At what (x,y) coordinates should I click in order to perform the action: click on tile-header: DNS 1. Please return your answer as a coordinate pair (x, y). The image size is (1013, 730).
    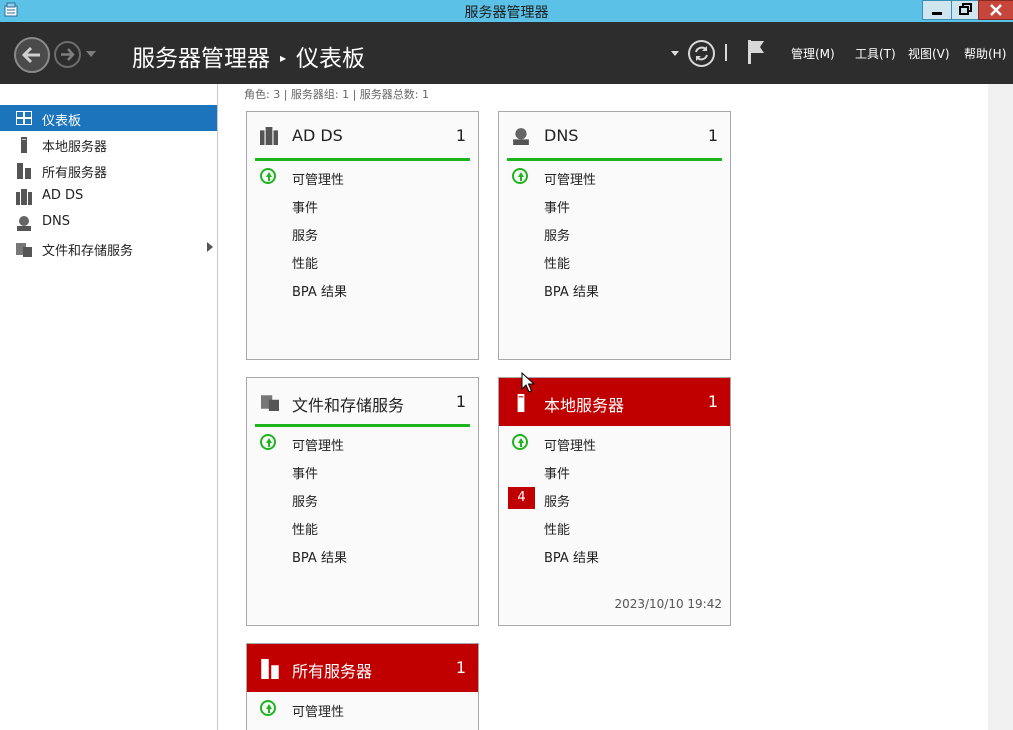
    Looking at the image, I should click on (614, 136).